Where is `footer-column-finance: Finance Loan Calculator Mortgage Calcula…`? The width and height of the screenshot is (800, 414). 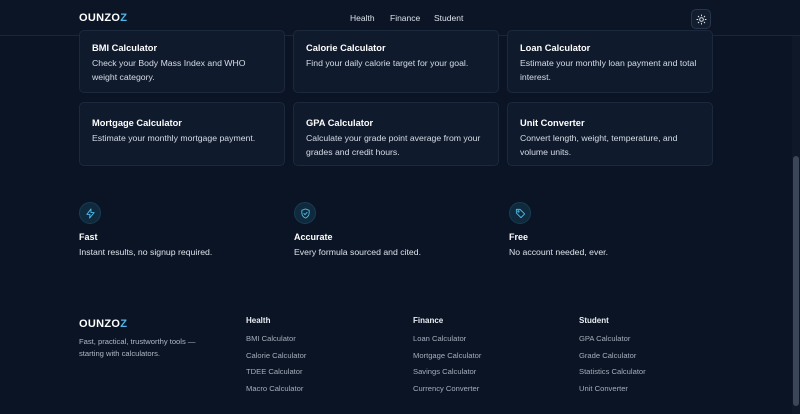 footer-column-finance: Finance Loan Calculator Mortgage Calcula… is located at coordinates (488, 358).